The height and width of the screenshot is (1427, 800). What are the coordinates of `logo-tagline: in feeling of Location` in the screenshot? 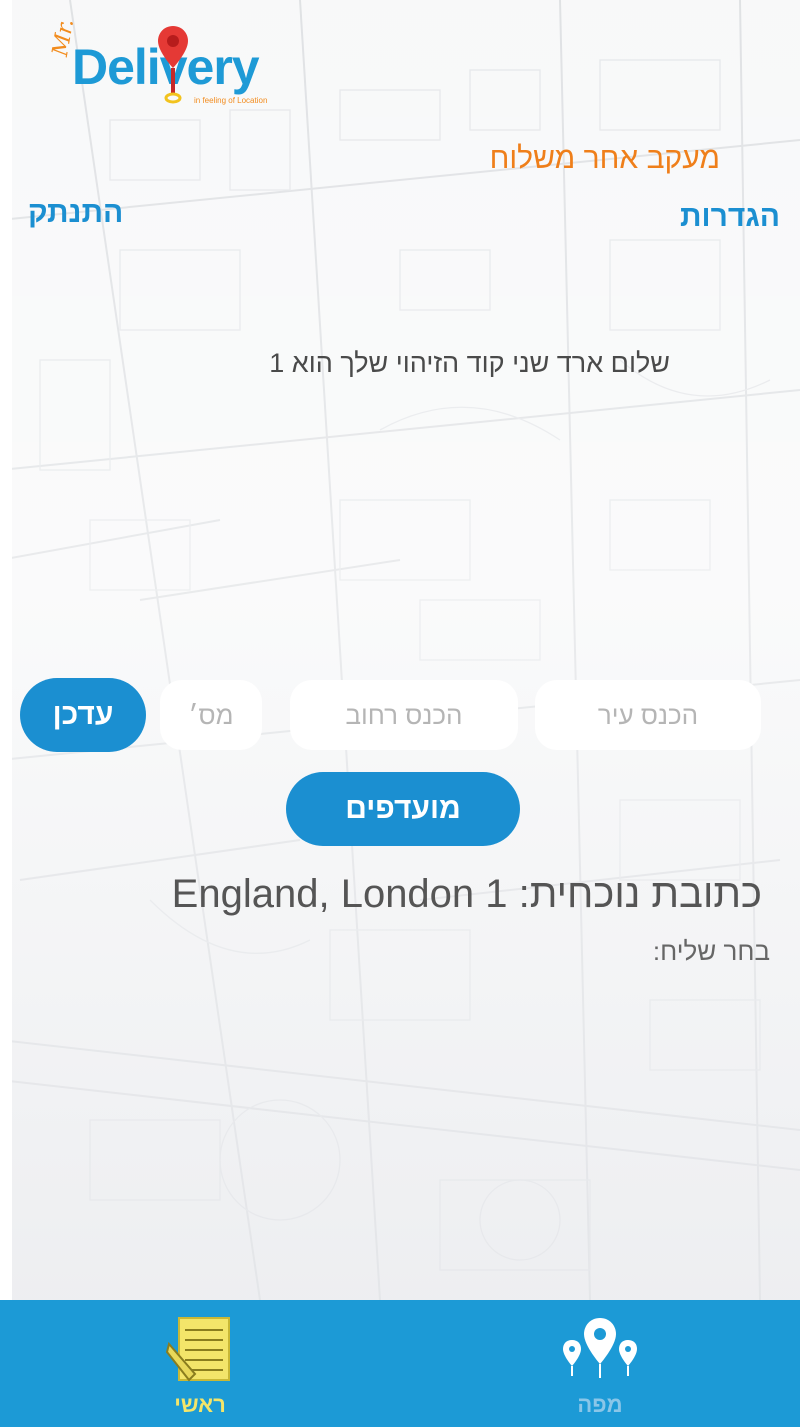 It's located at (231, 100).